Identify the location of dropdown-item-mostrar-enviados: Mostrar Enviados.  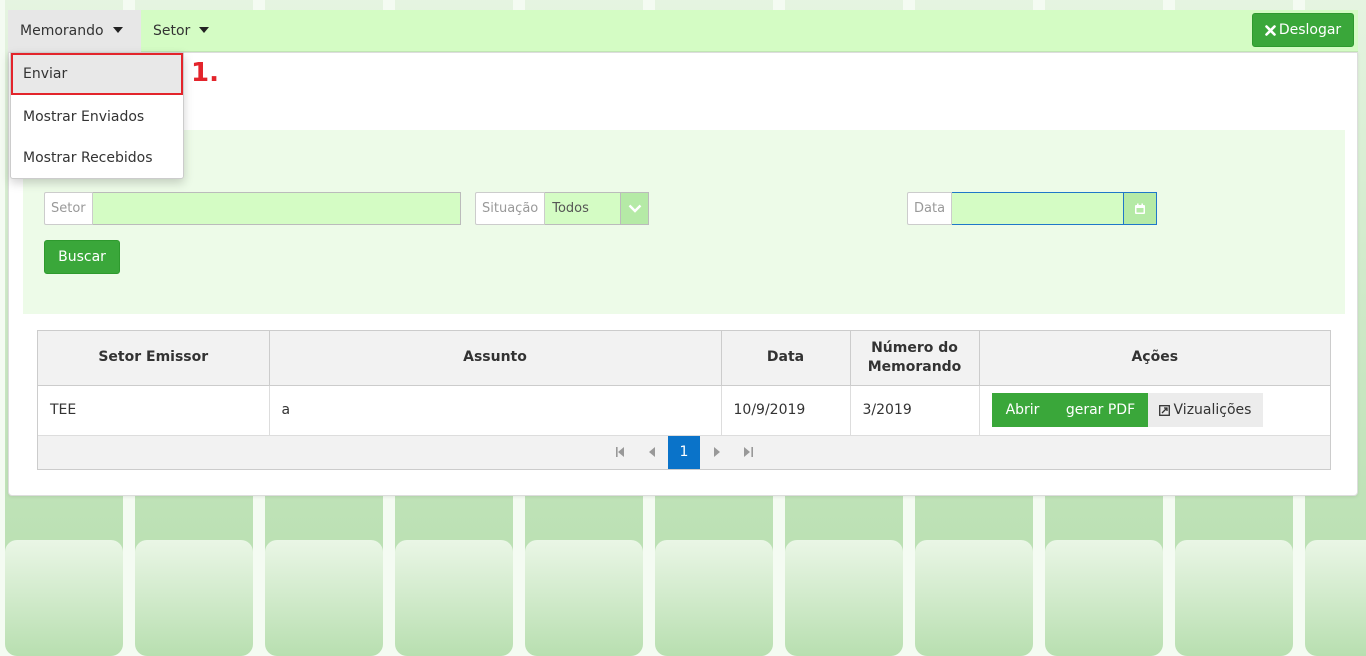
(97, 117).